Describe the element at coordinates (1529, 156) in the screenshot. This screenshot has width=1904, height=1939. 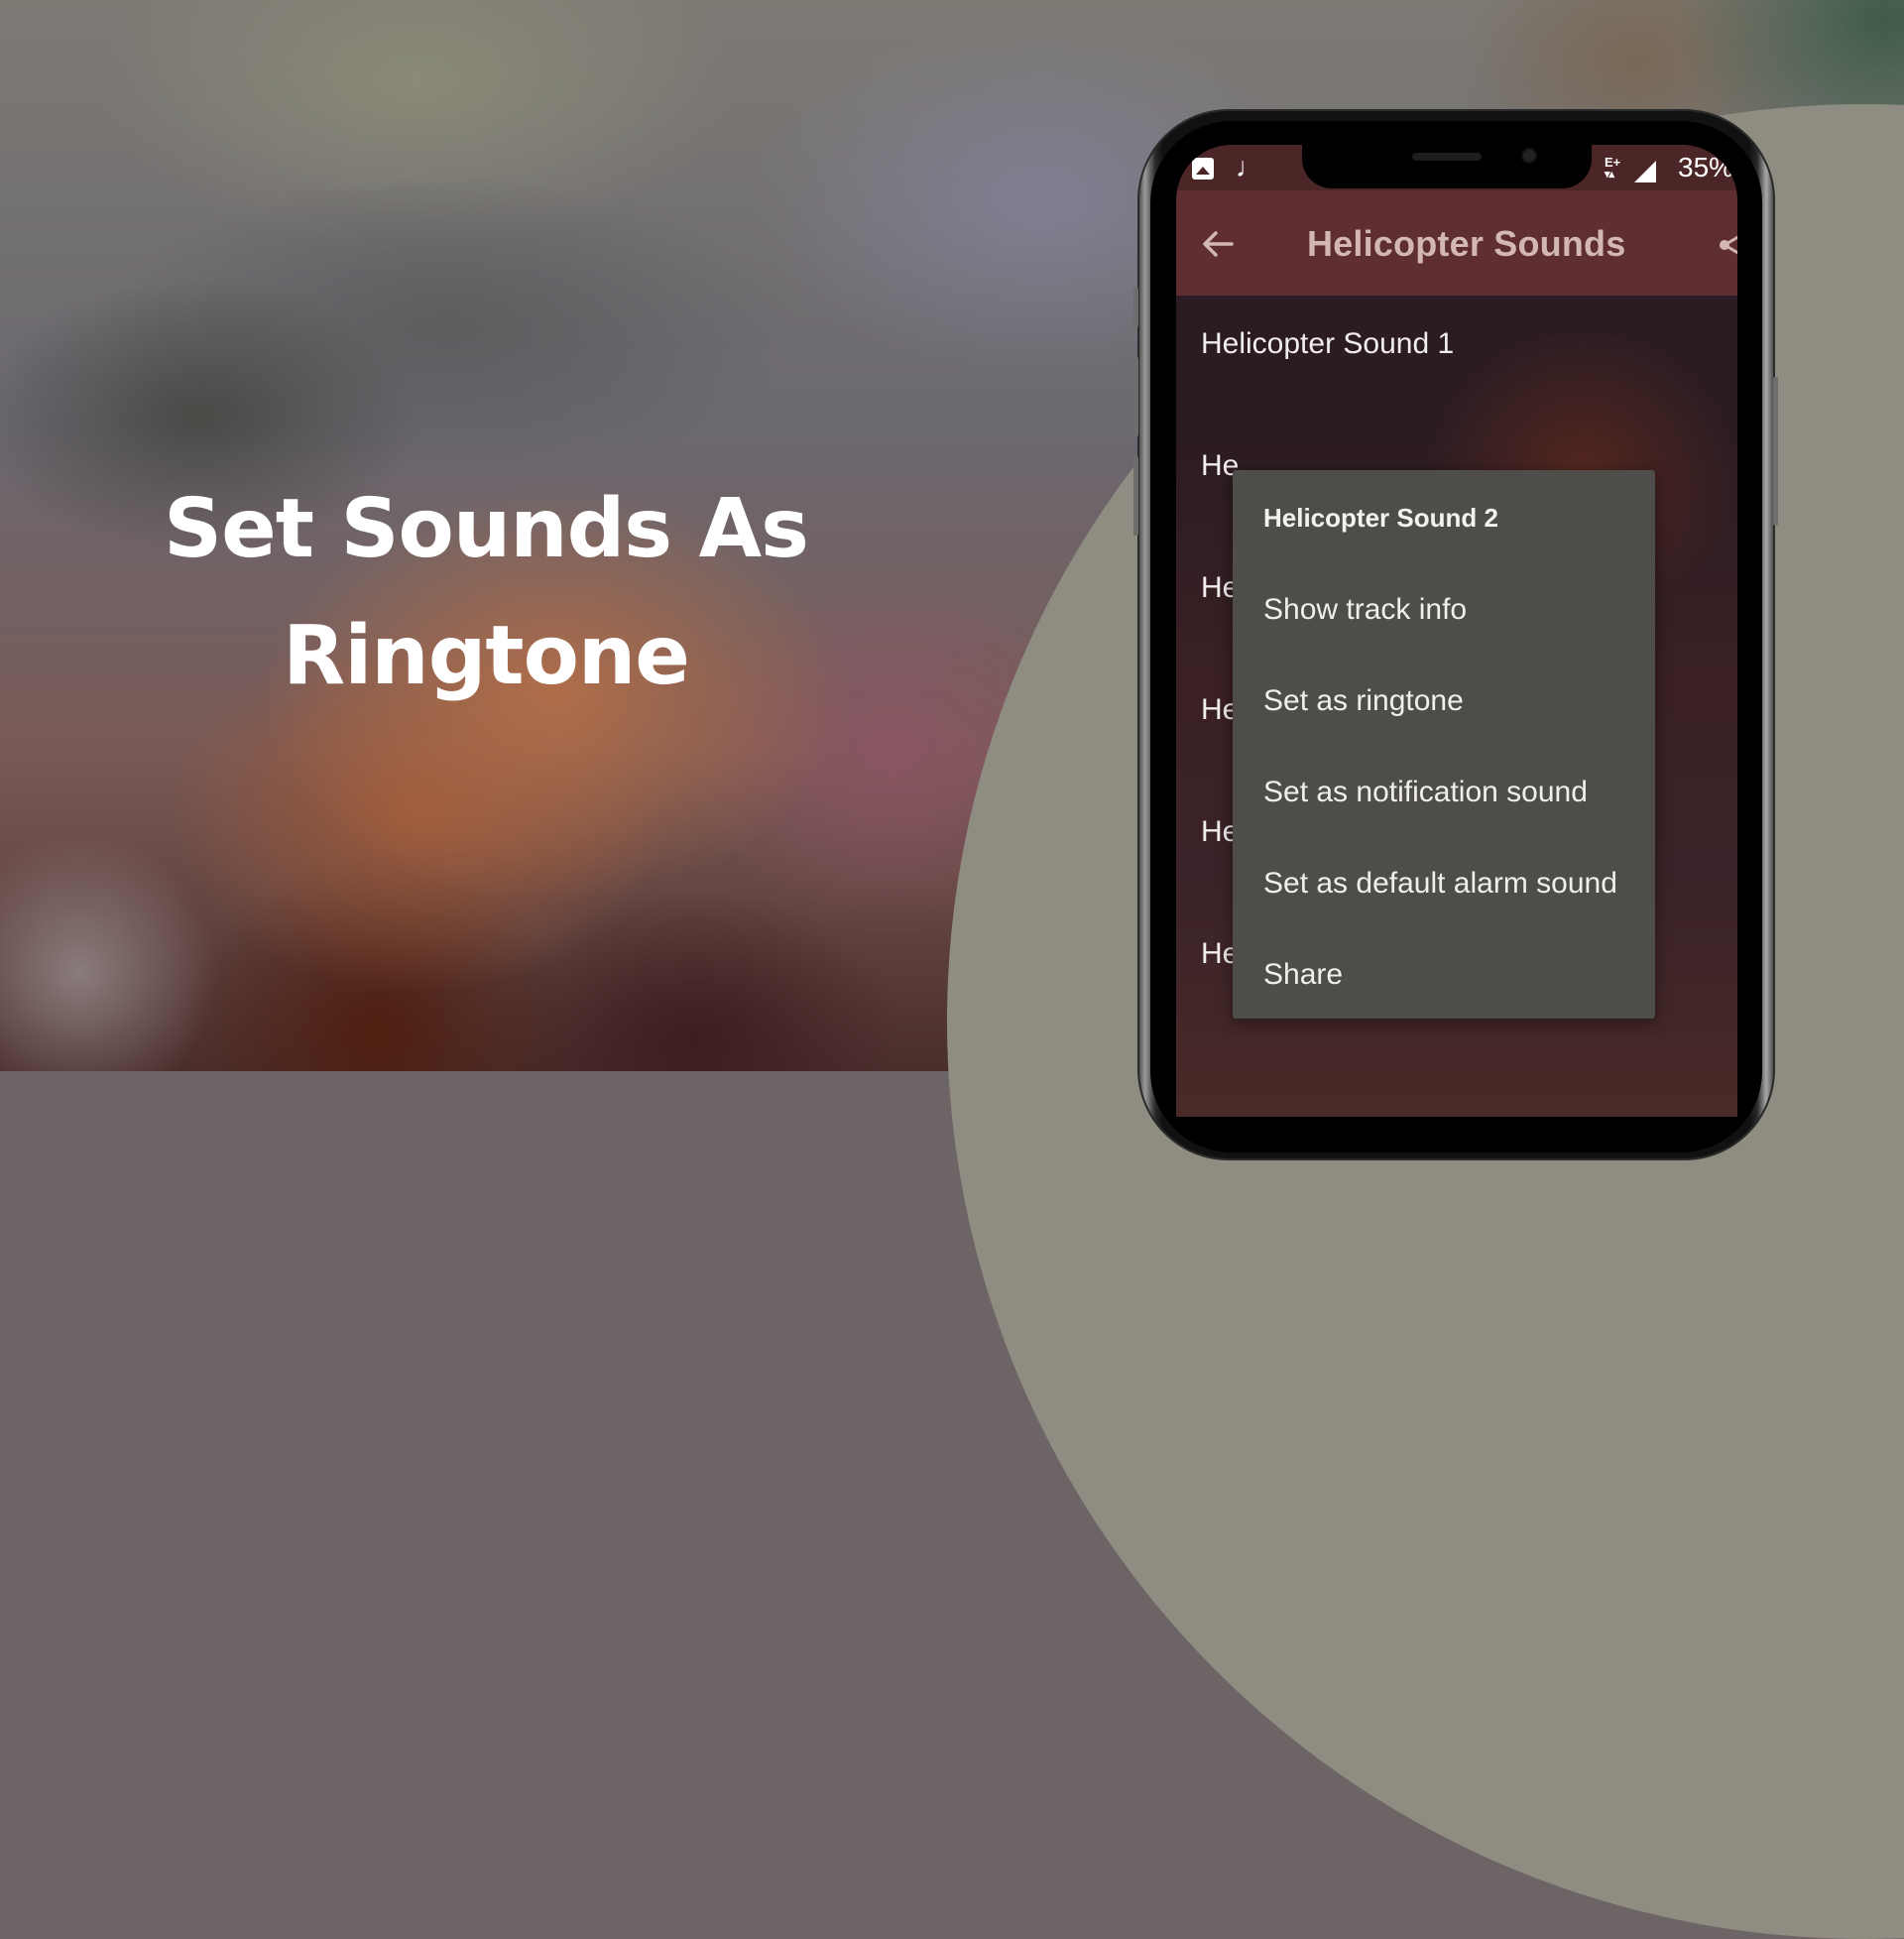
I see `front-camera` at that location.